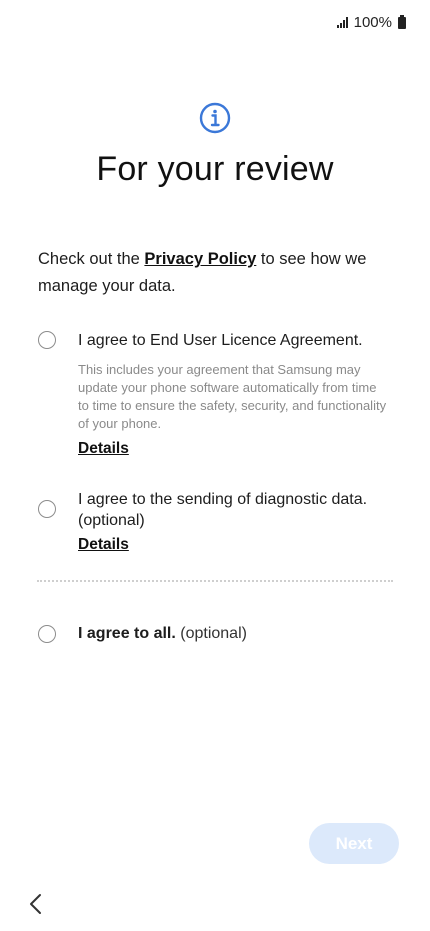 Image resolution: width=430 pixels, height=931 pixels. What do you see at coordinates (215, 169) in the screenshot?
I see `page-title: For your review` at bounding box center [215, 169].